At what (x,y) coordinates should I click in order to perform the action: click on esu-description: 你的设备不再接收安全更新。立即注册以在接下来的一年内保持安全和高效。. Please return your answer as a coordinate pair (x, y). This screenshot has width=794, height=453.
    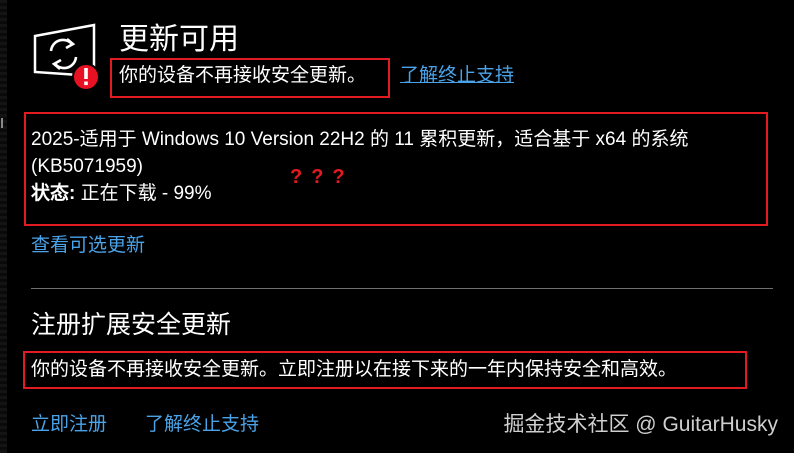
    Looking at the image, I should click on (354, 369).